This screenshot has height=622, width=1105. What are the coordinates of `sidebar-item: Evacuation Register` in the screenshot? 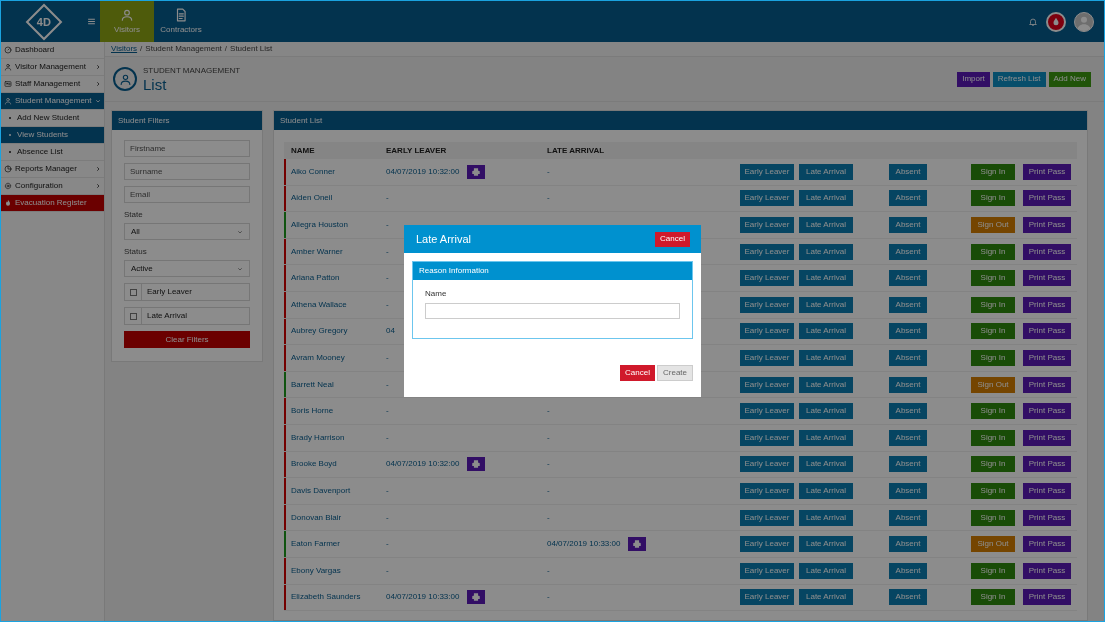 It's located at (52, 203).